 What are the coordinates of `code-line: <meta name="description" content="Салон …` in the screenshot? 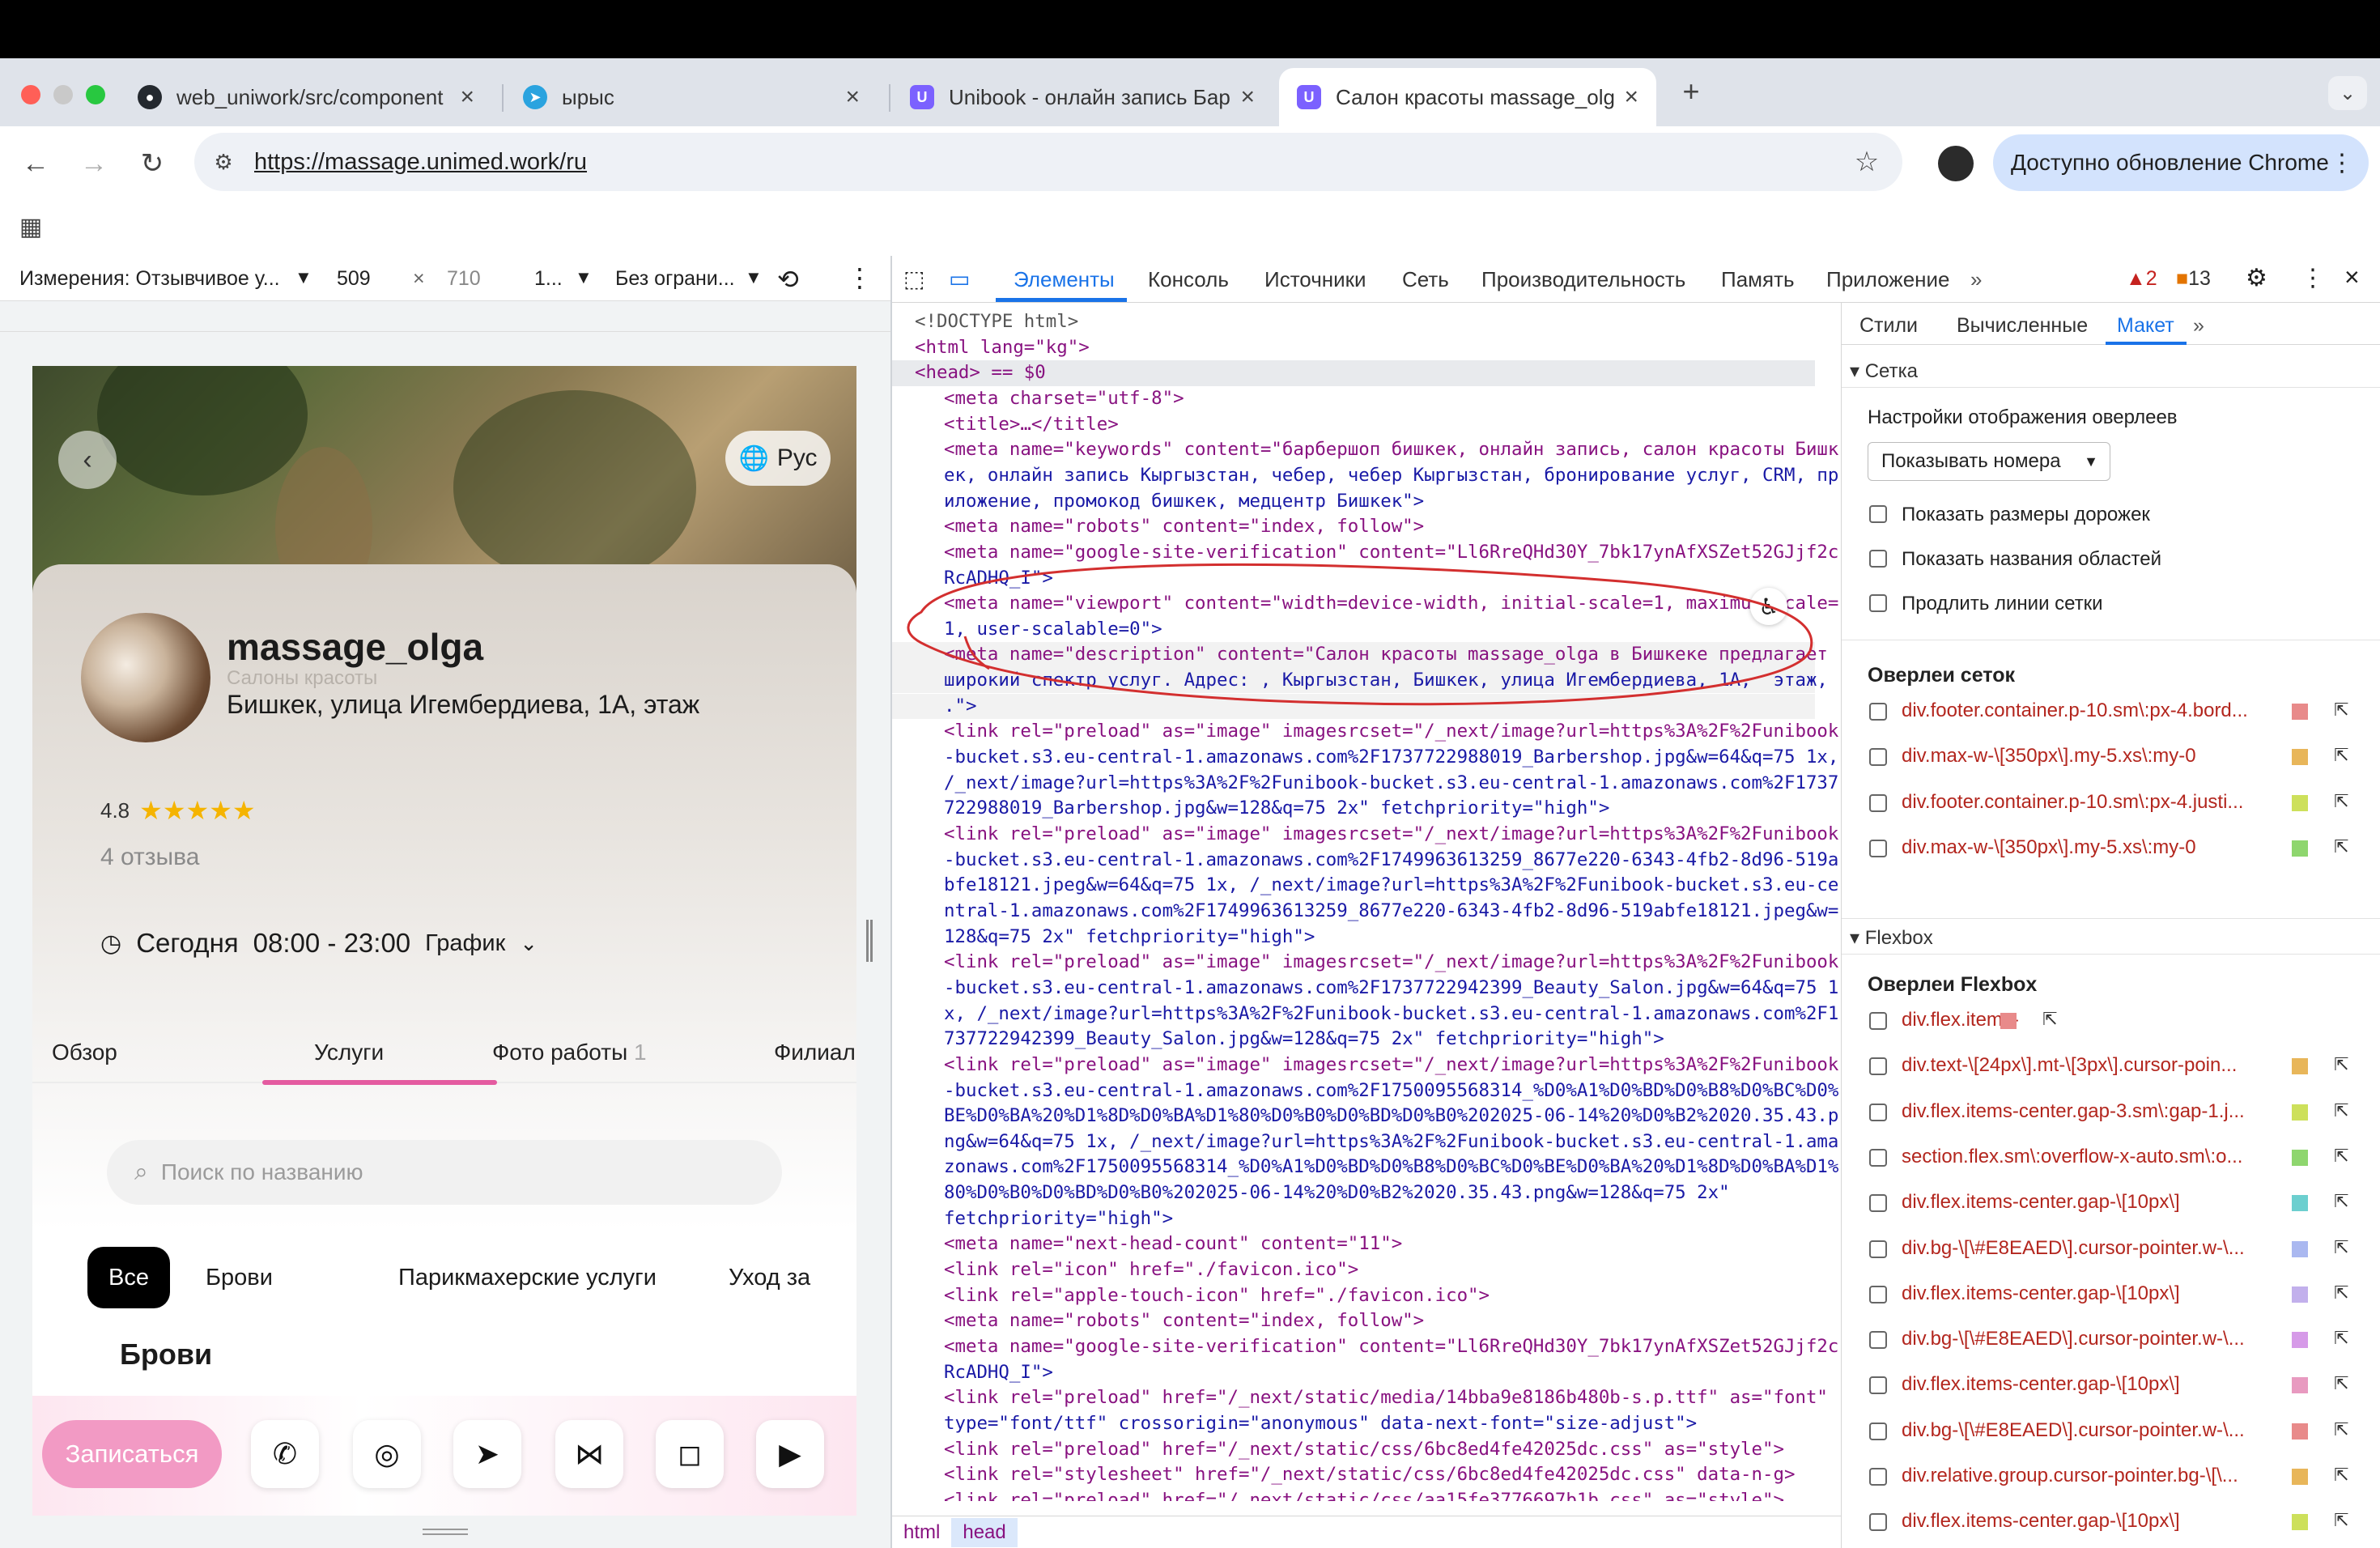 It's located at (1360, 655).